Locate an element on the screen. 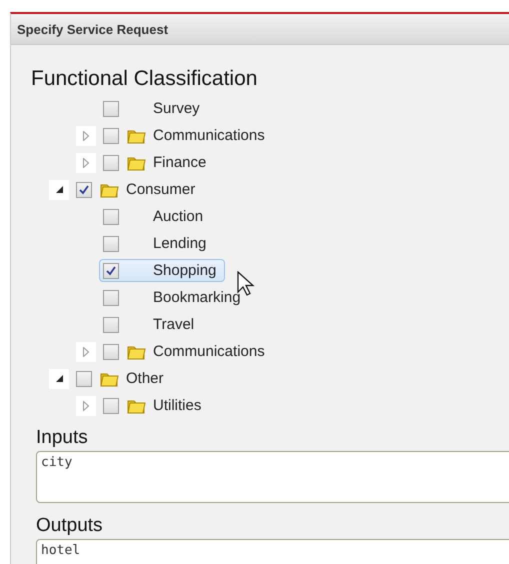  tree-item-label: Lending is located at coordinates (179, 243).